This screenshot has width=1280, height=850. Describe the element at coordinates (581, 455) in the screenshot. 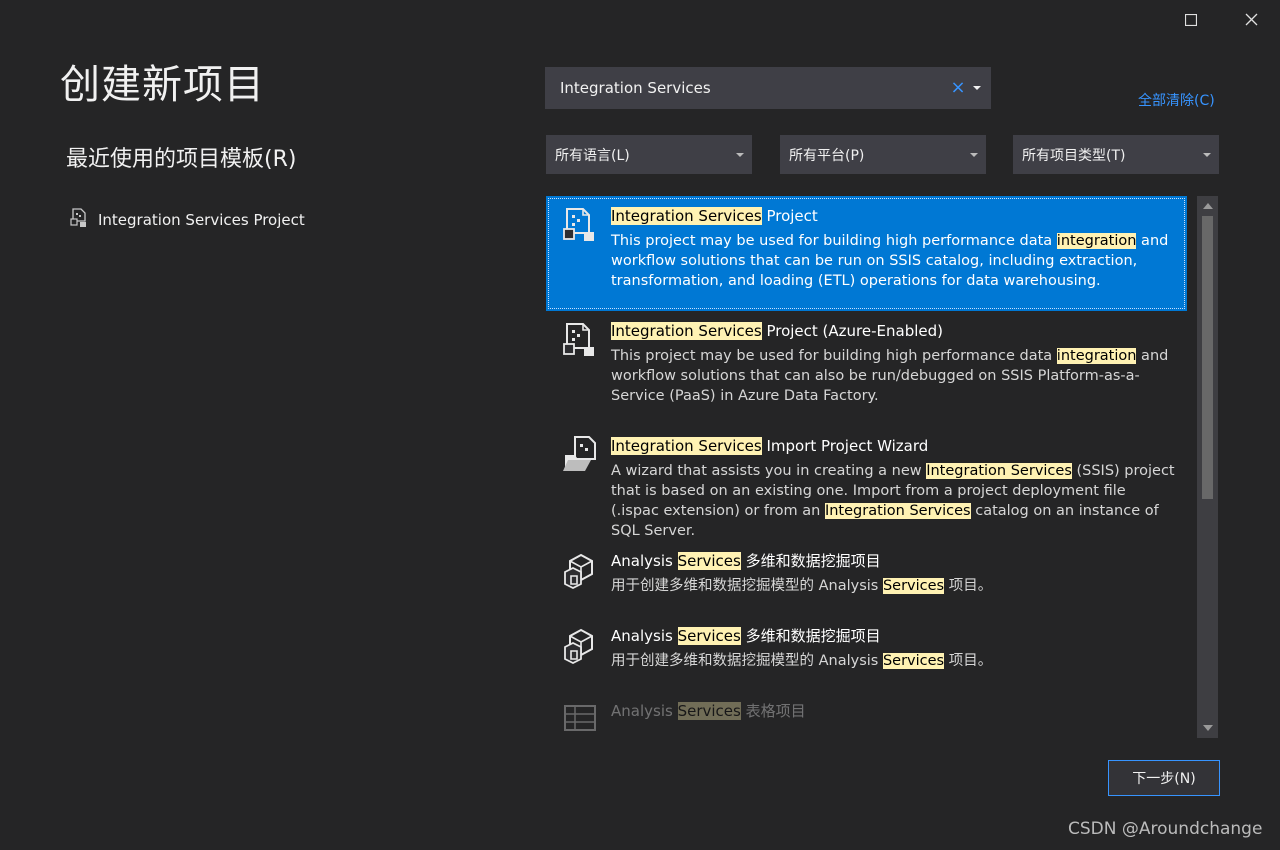

I see `import-wizard-icon` at that location.